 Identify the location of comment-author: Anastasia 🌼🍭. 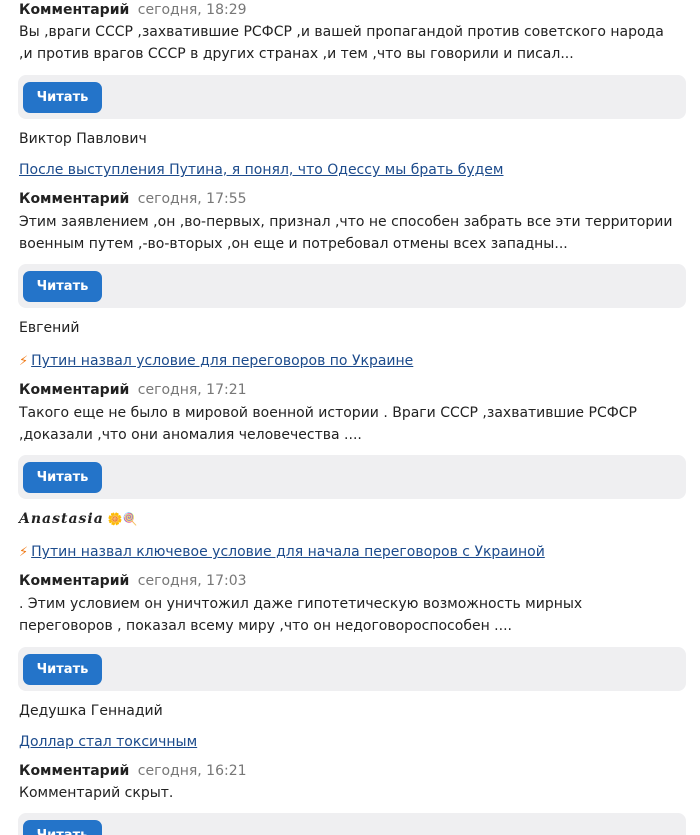
(78, 519).